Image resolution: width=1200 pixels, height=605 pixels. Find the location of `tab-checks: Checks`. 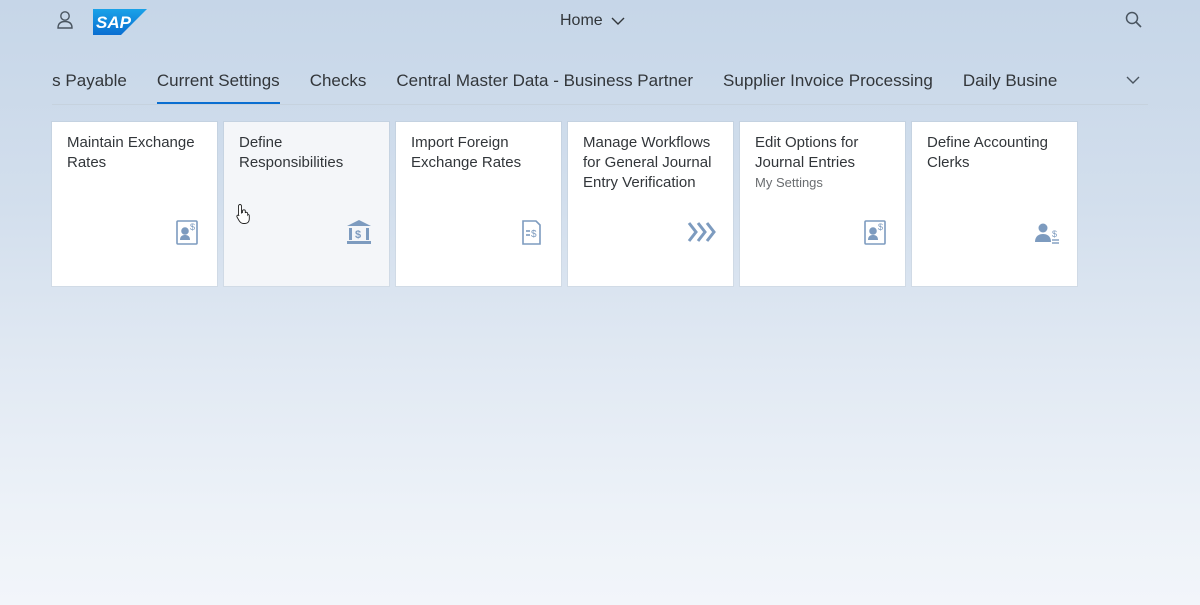

tab-checks: Checks is located at coordinates (338, 82).